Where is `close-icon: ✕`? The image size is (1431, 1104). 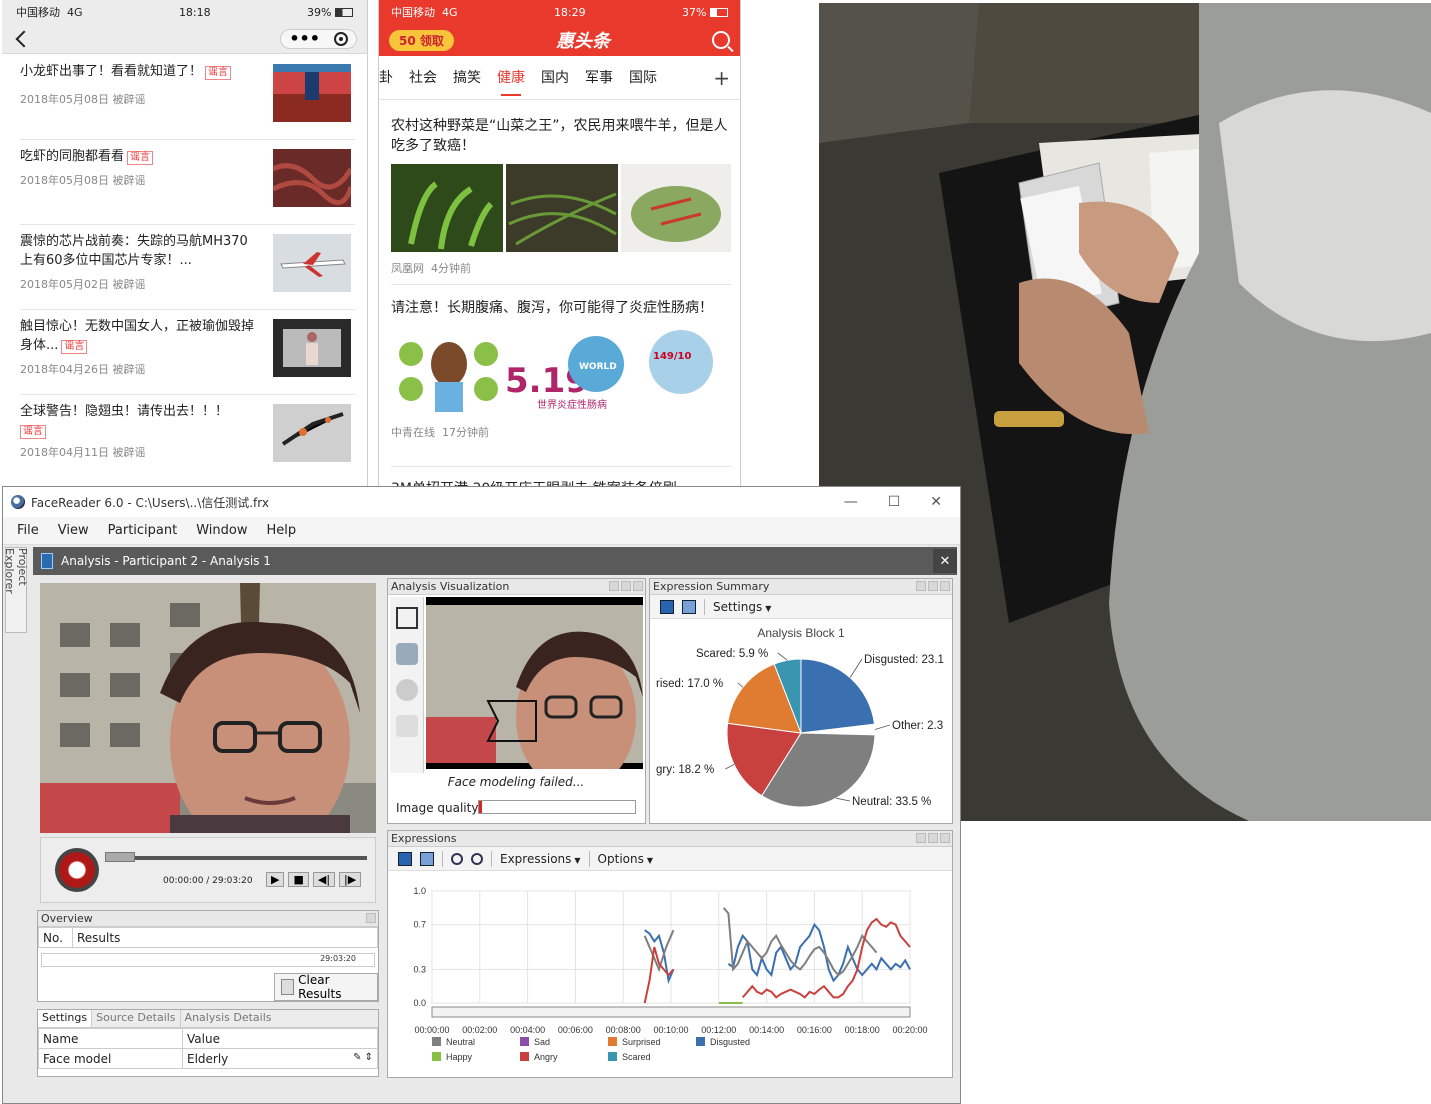
close-icon: ✕ is located at coordinates (936, 502).